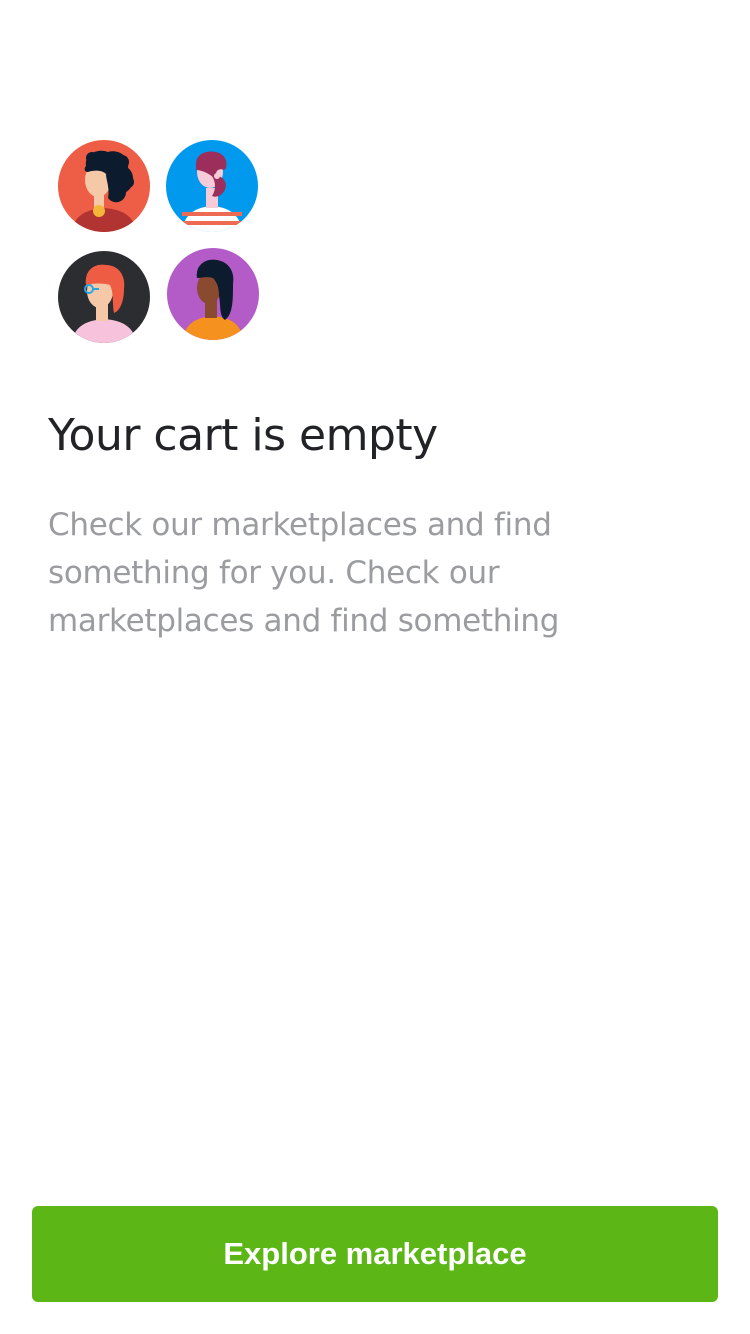  What do you see at coordinates (375, 1254) in the screenshot?
I see `explore-marketplace-button: Explore marketplace` at bounding box center [375, 1254].